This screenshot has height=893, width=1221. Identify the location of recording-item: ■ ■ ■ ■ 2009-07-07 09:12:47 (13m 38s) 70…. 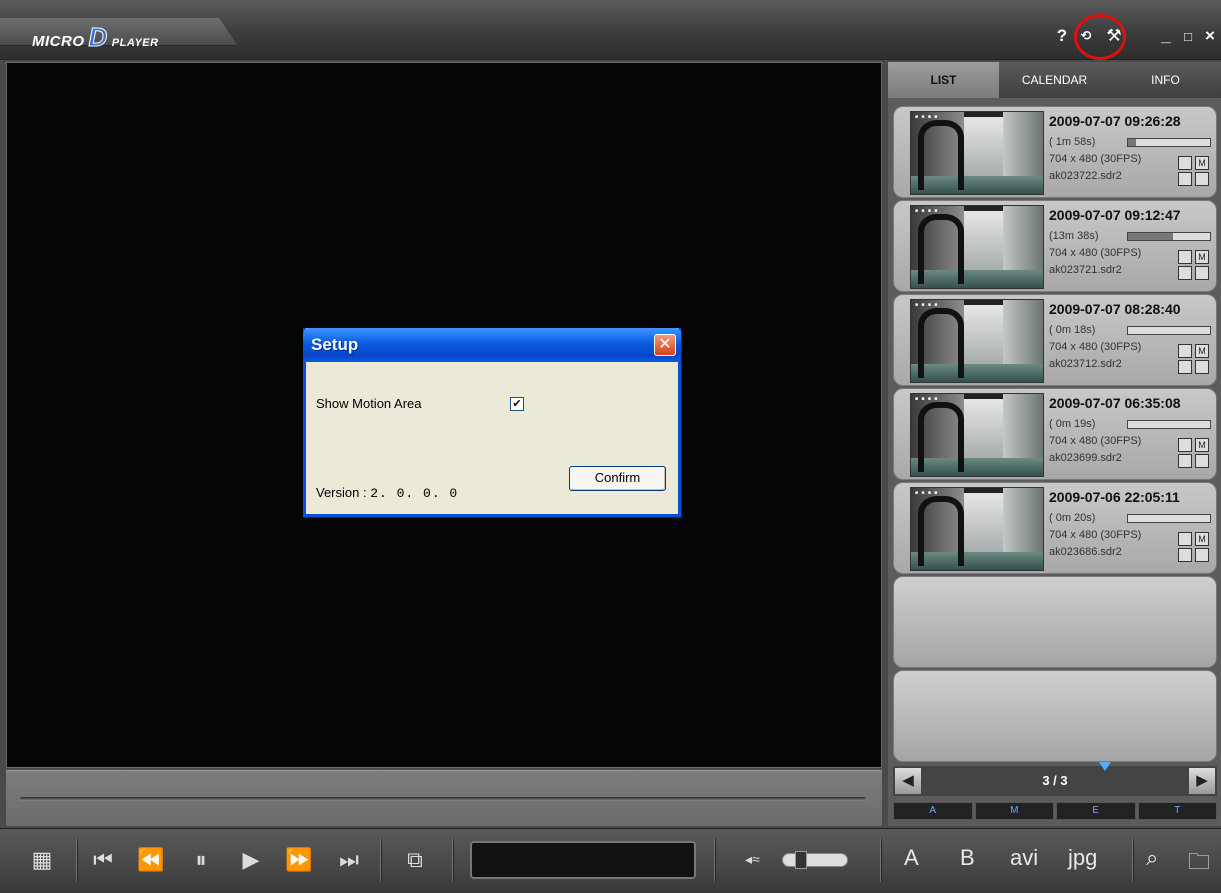
(1055, 246).